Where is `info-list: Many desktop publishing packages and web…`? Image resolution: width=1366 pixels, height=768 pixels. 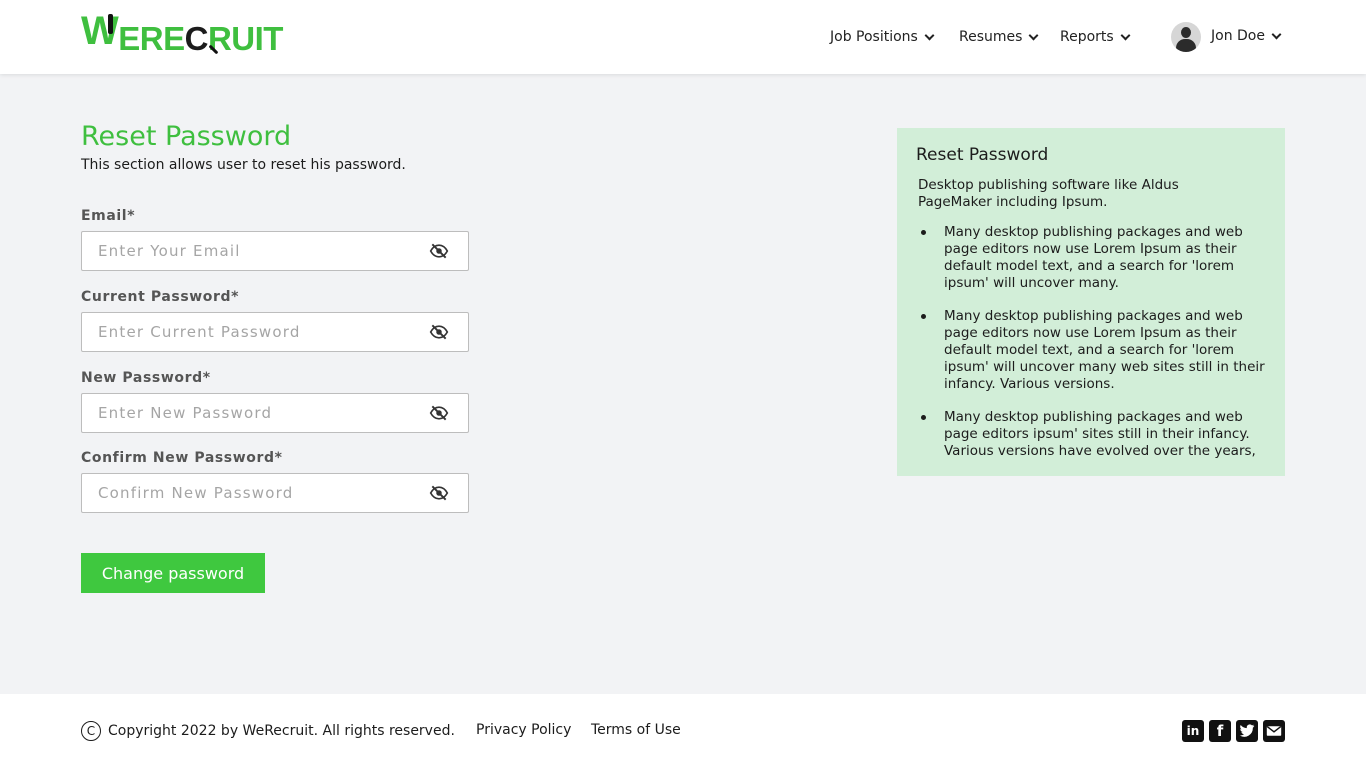 info-list: Many desktop publishing packages and web… is located at coordinates (1097, 350).